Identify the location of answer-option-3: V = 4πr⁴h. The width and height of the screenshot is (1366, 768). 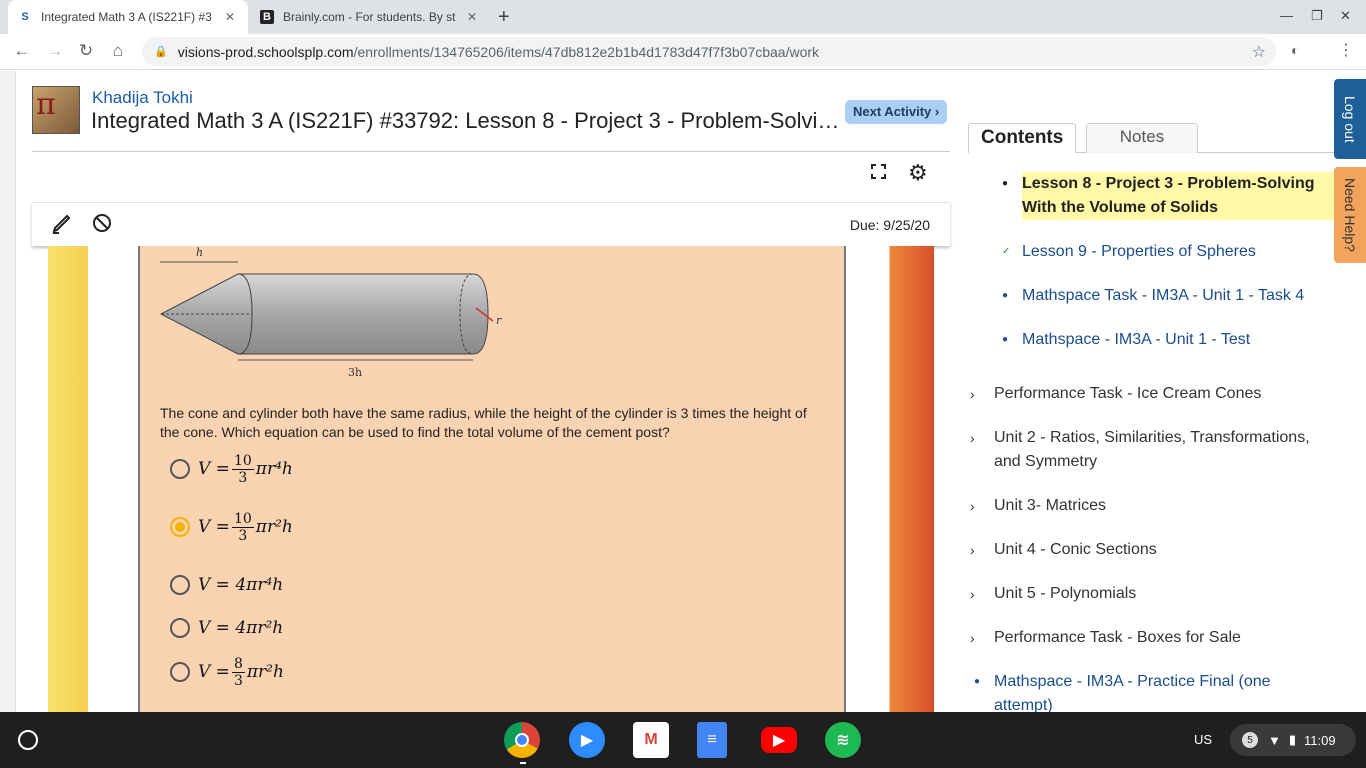
(226, 585).